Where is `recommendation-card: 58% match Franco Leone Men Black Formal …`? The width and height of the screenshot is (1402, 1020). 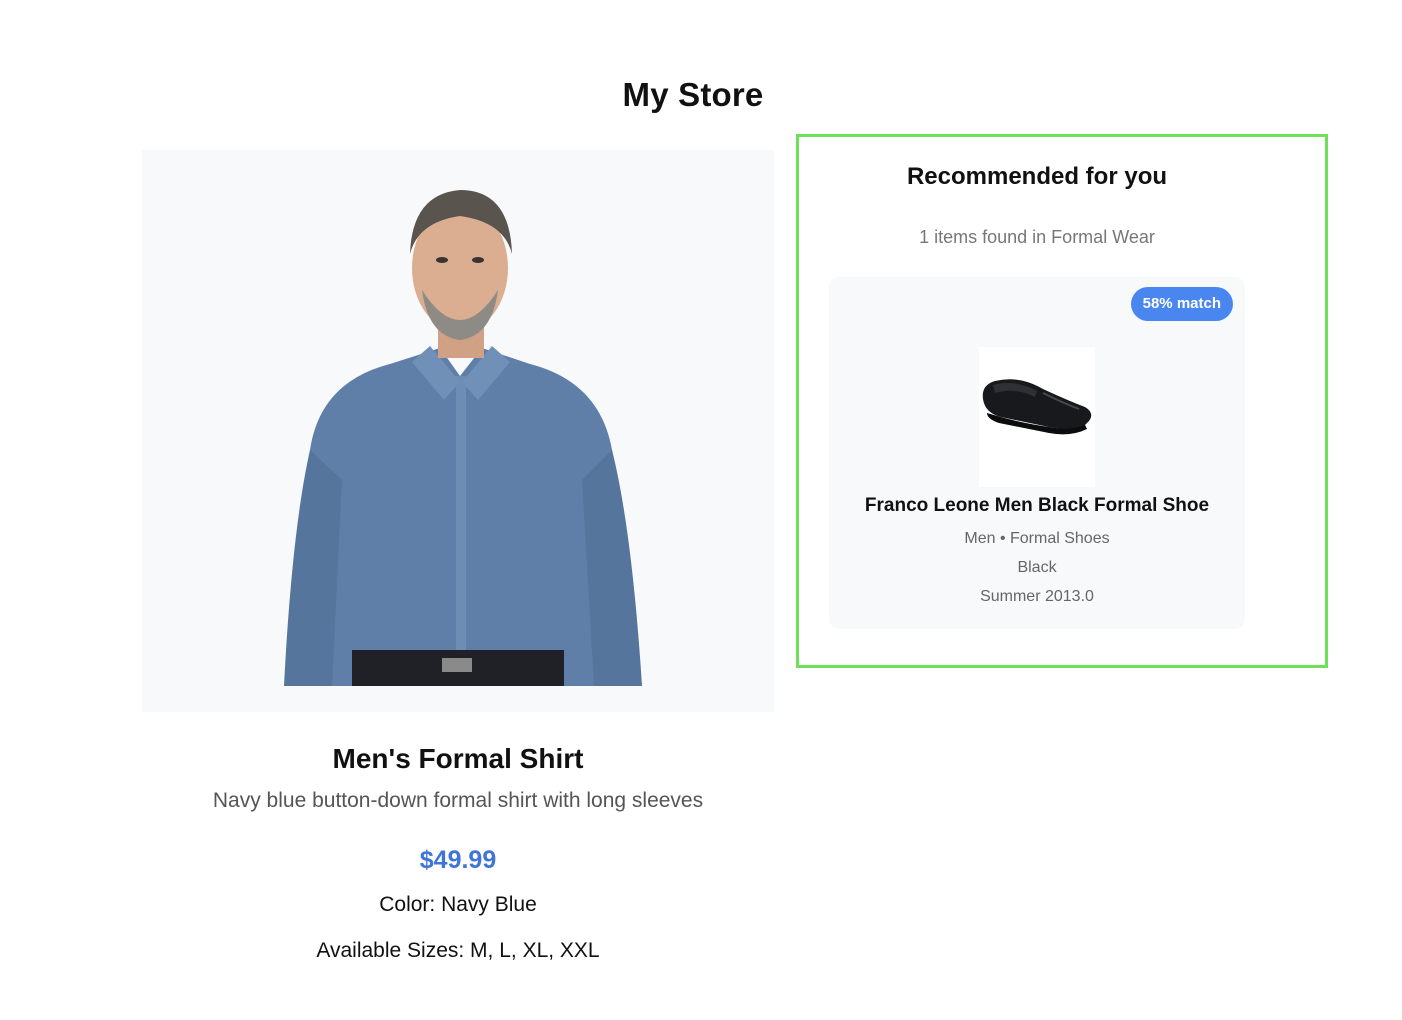
recommendation-card: 58% match Franco Leone Men Black Formal … is located at coordinates (1037, 453).